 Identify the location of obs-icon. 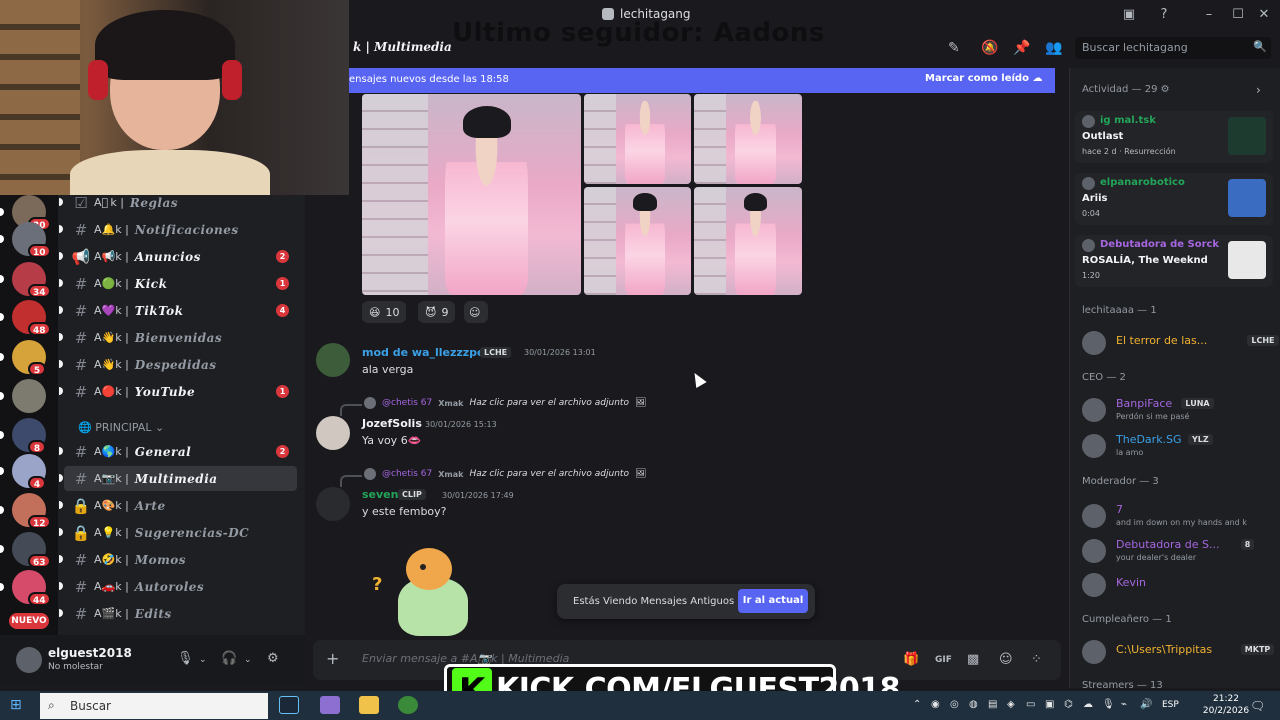
(330, 705).